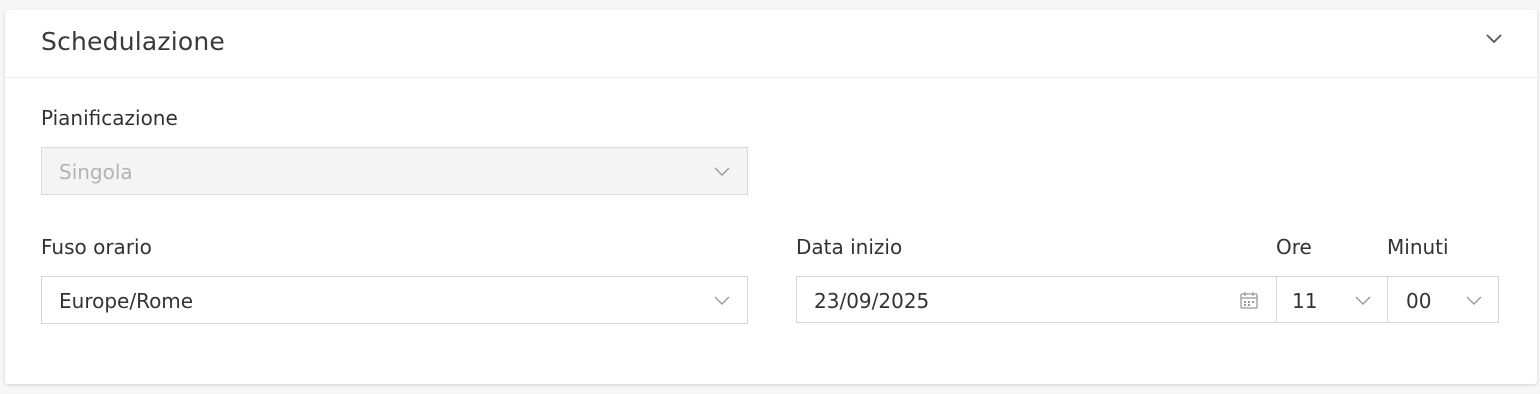 Image resolution: width=1540 pixels, height=394 pixels. What do you see at coordinates (126, 301) in the screenshot?
I see `fuso-orario-value: Europe/Rome` at bounding box center [126, 301].